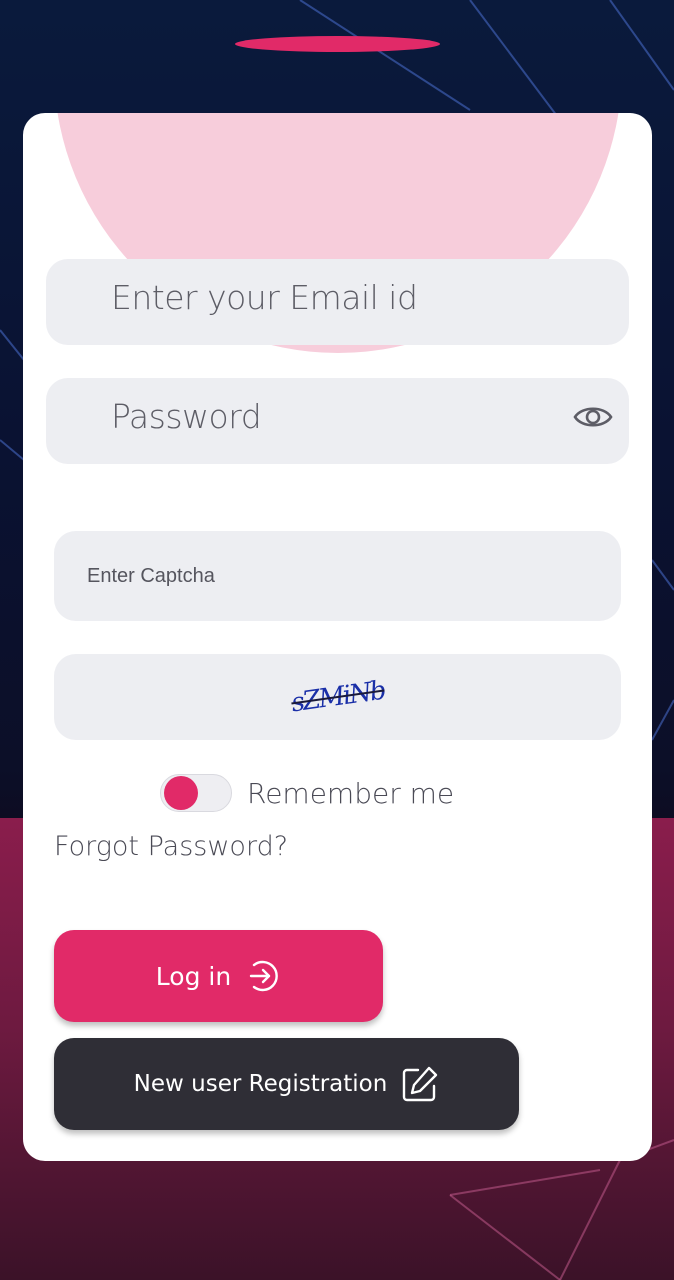 The width and height of the screenshot is (674, 1280). Describe the element at coordinates (181, 793) in the screenshot. I see `toggle-knob` at that location.